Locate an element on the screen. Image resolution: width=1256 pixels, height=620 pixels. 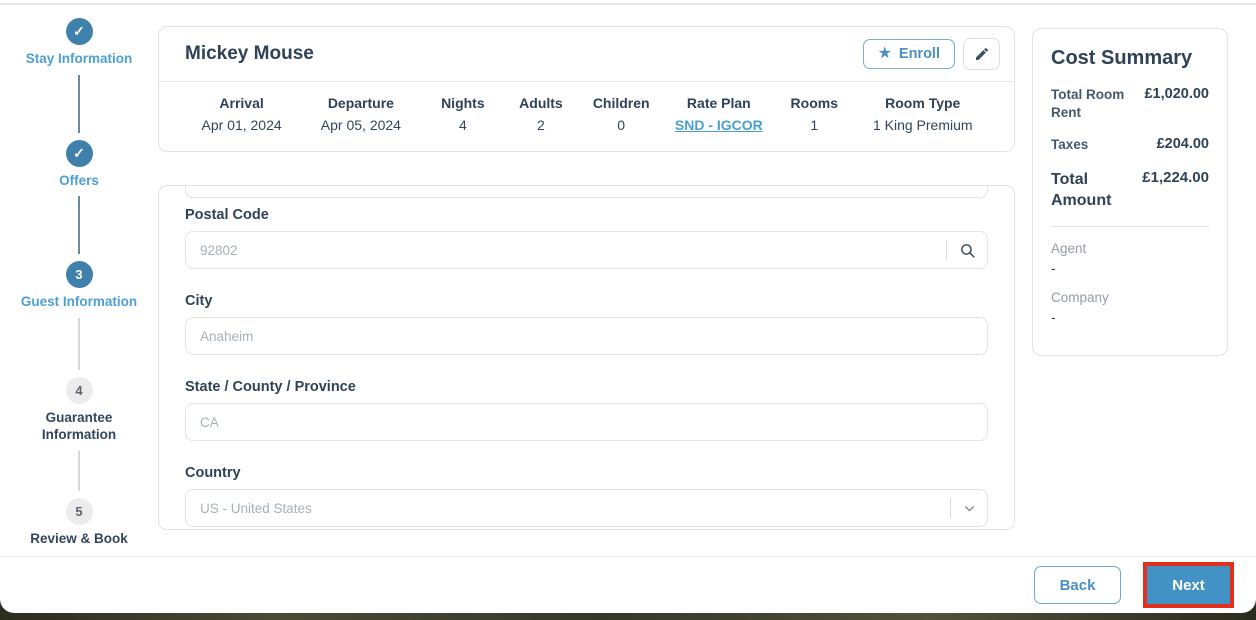
chevron-down-icon is located at coordinates (969, 508).